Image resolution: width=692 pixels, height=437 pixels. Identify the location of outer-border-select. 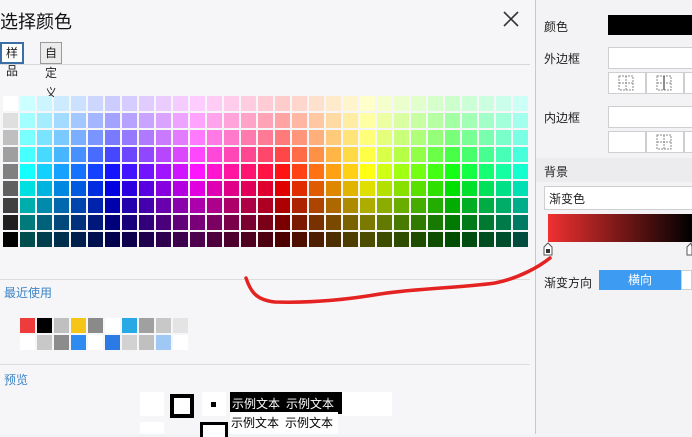
(650, 58).